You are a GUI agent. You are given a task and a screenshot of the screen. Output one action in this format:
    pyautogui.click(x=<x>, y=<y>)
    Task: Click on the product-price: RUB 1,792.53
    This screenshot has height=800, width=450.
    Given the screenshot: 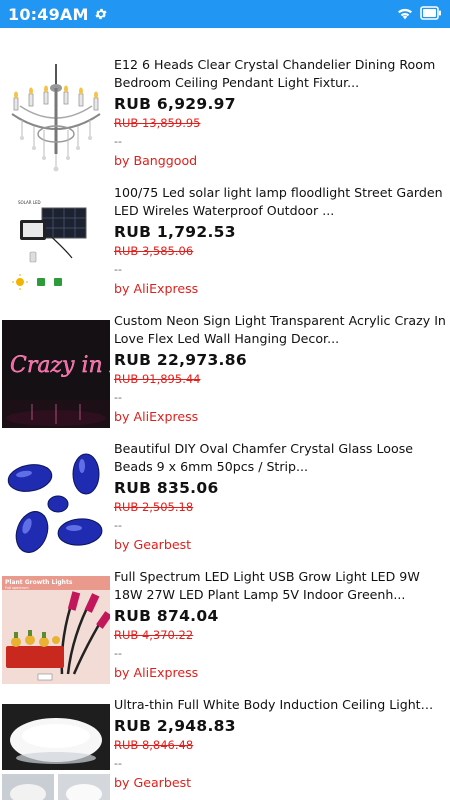 What is the action you would take?
    pyautogui.click(x=175, y=232)
    